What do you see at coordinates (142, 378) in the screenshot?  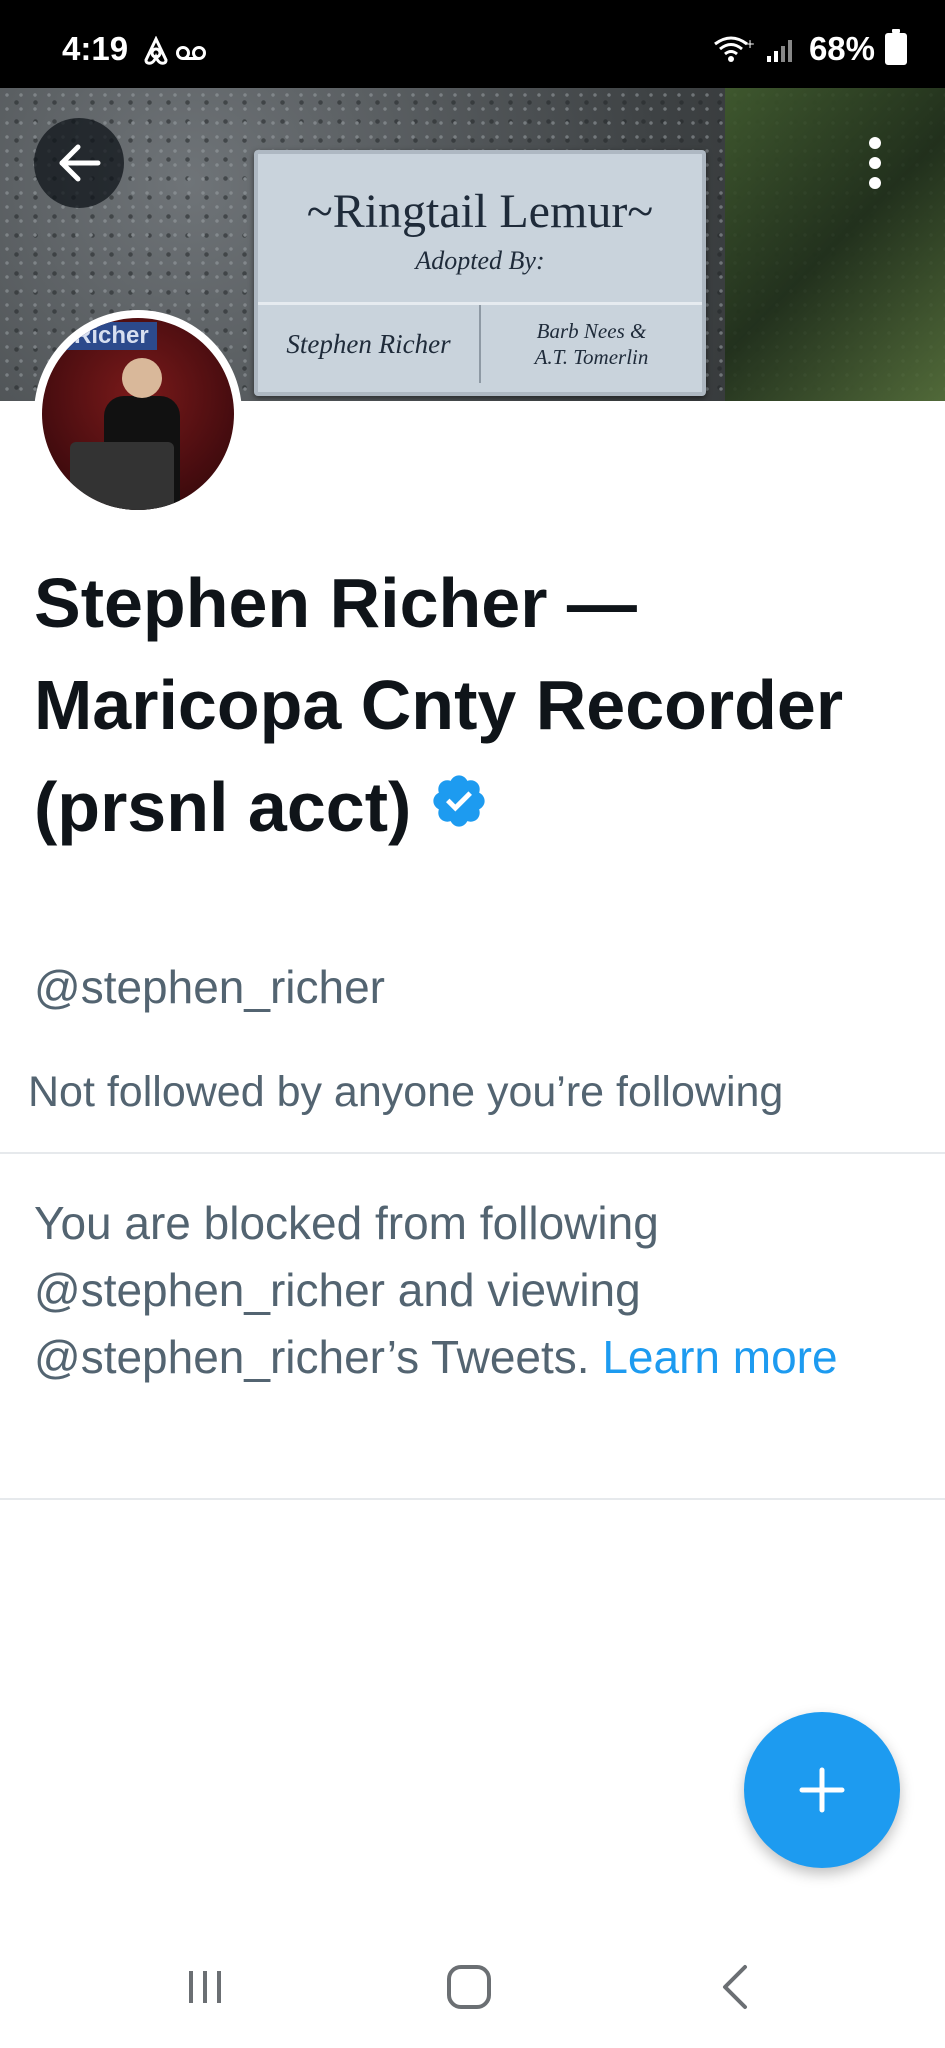 I see `avatar-head` at bounding box center [142, 378].